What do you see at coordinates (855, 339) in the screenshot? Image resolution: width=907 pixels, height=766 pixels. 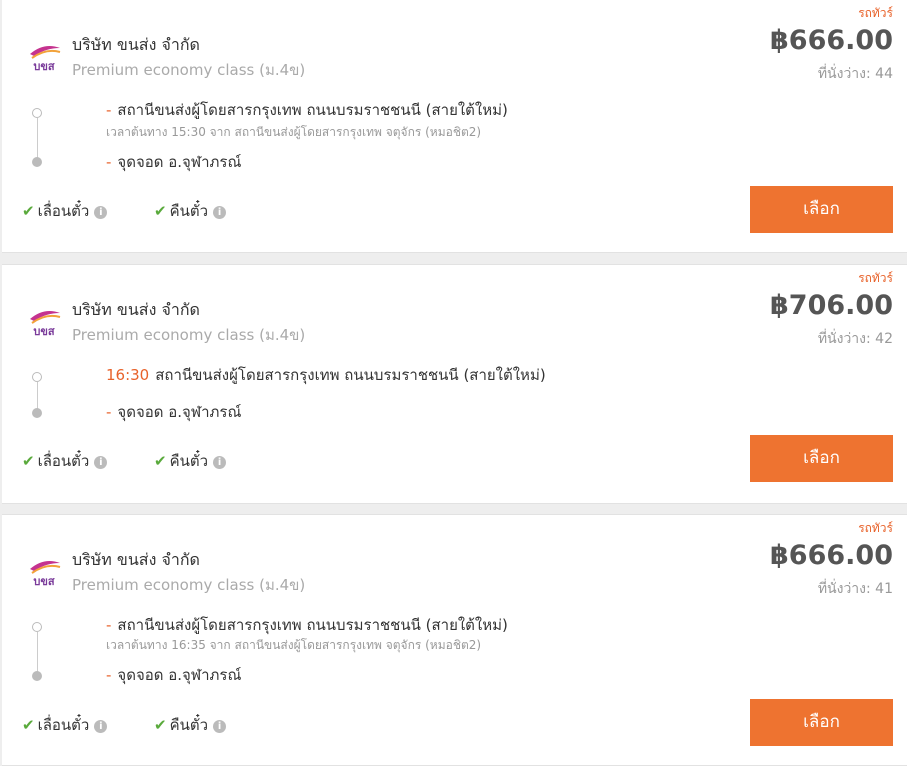 I see `seats-available: ที่นั่งว่าง: 42` at bounding box center [855, 339].